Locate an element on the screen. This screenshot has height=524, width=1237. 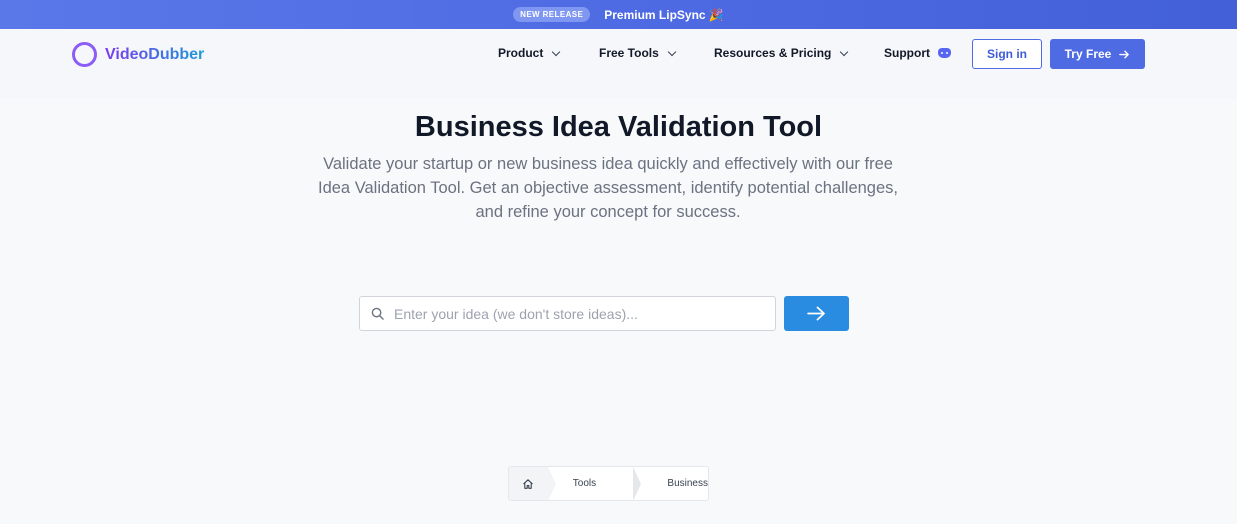
announcement-bar: NEW RELEASE Premium LipSync 🎉 is located at coordinates (618, 14).